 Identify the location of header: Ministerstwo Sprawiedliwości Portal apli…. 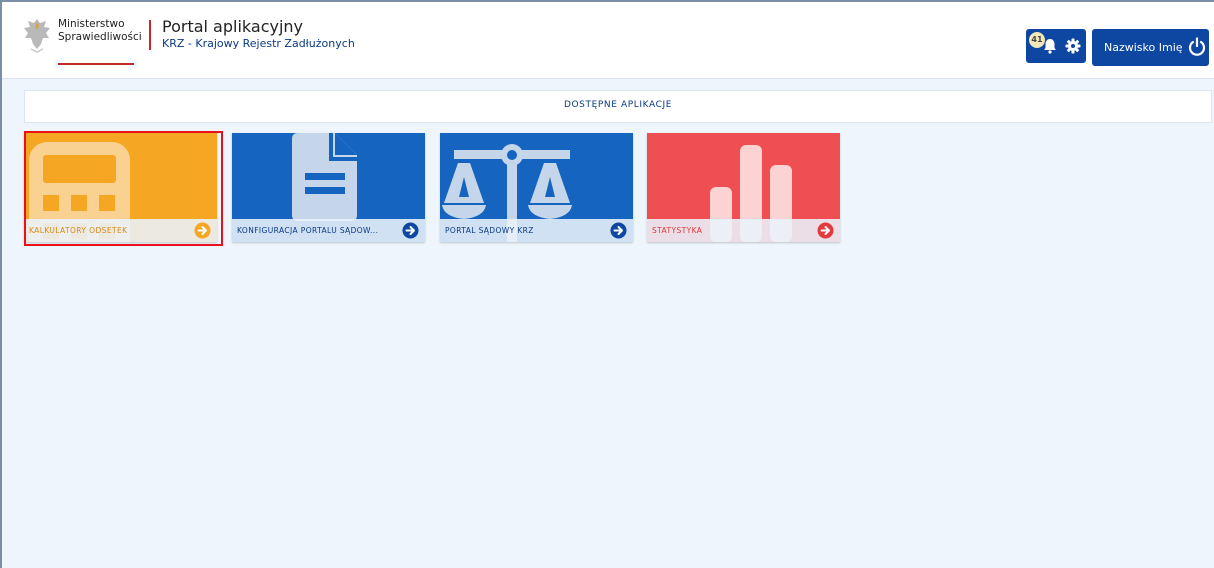
(608, 40).